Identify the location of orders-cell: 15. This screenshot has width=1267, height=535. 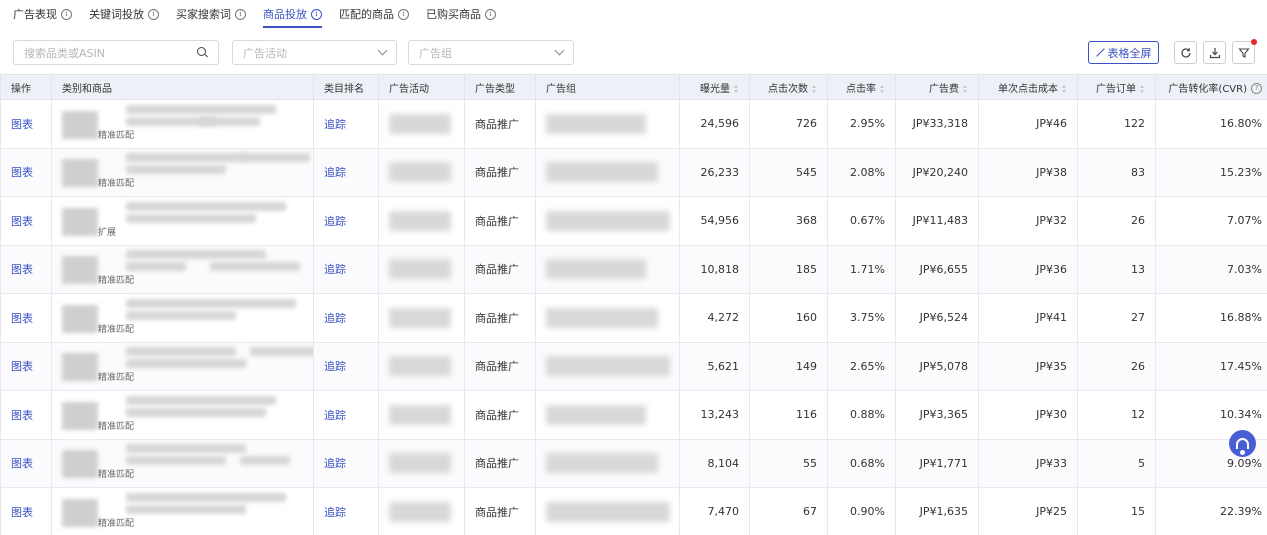
(1116, 511).